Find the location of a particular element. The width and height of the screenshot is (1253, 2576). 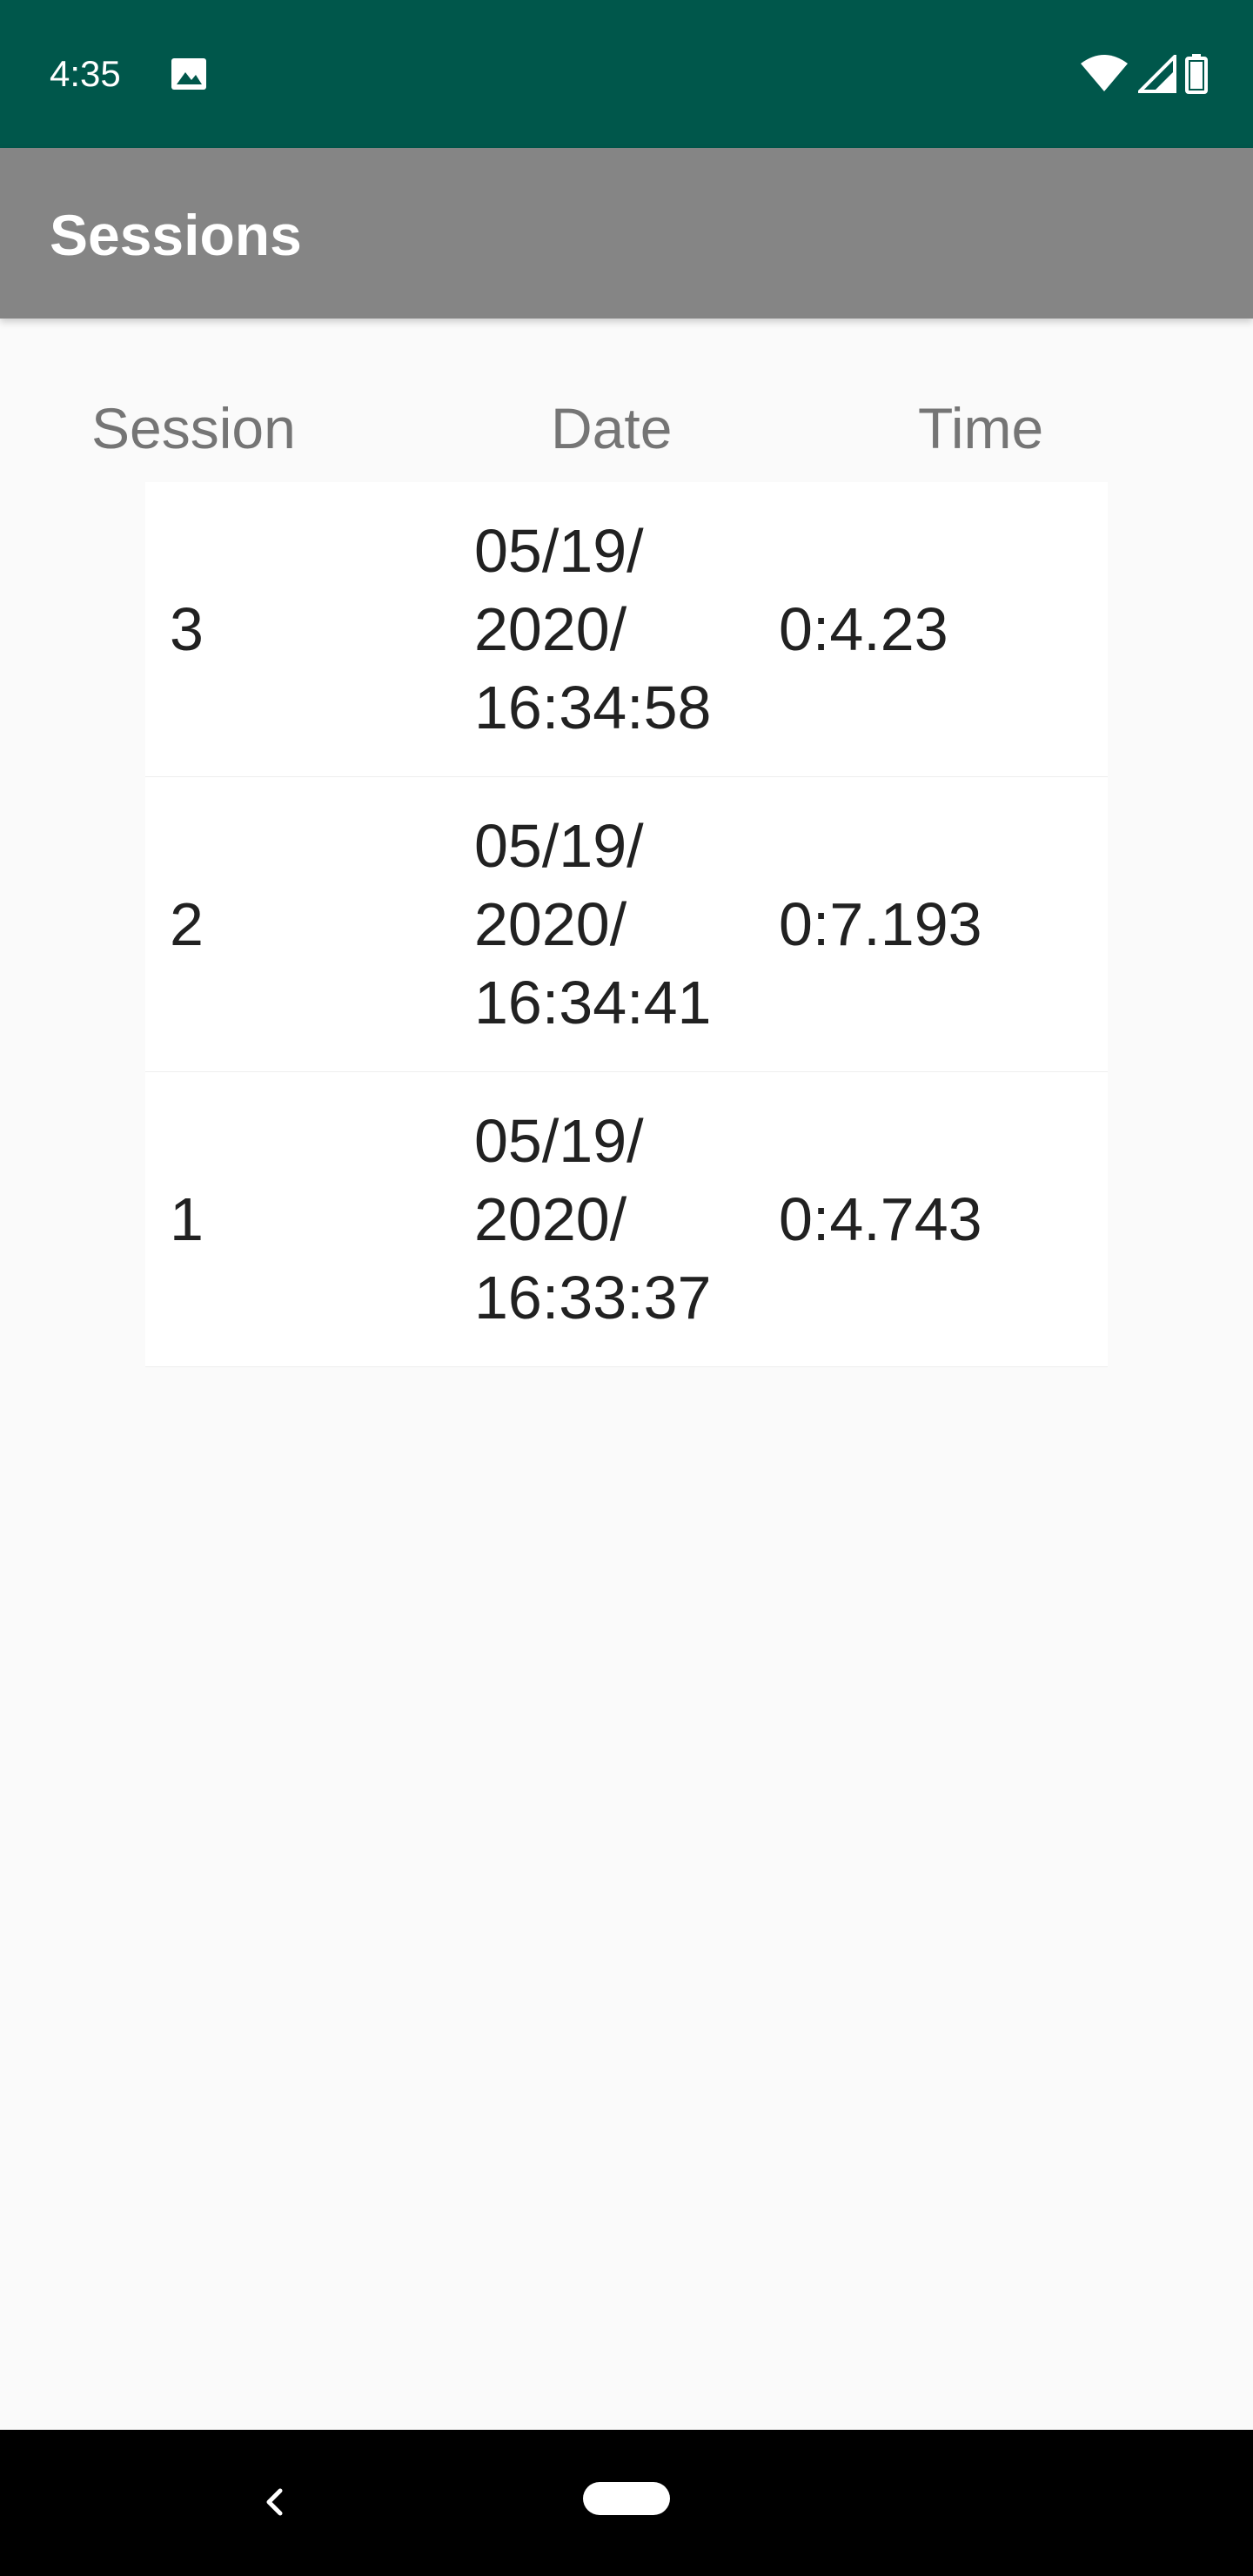

table-row: 2 05/19/ 2020/ 16:34:41 0:7.193 is located at coordinates (626, 925).